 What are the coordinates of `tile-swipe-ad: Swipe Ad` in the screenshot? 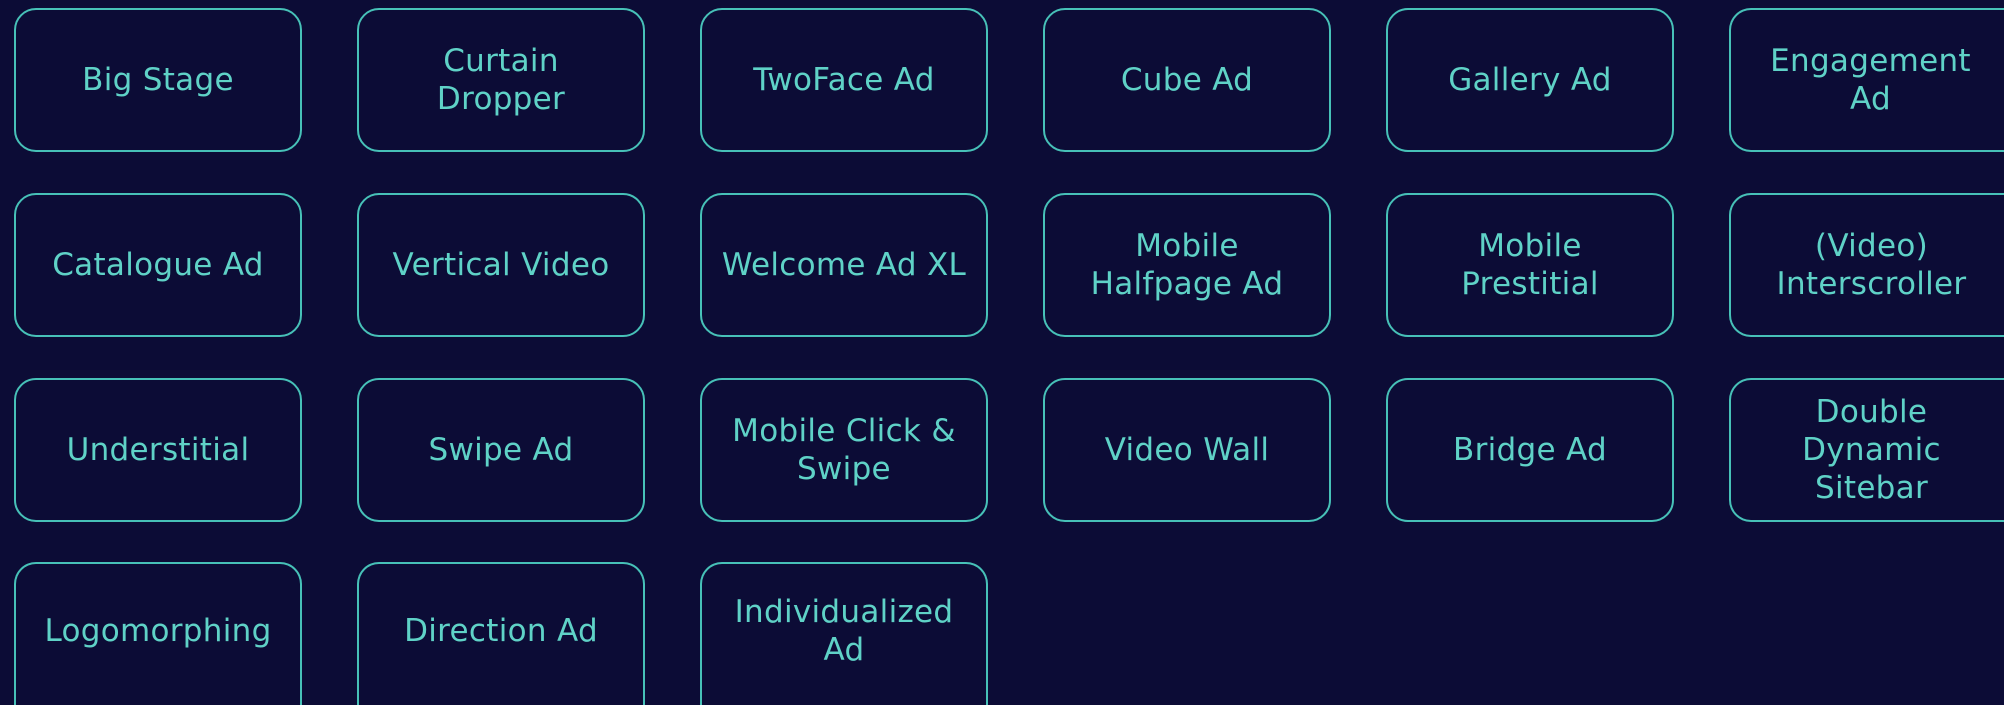 It's located at (501, 450).